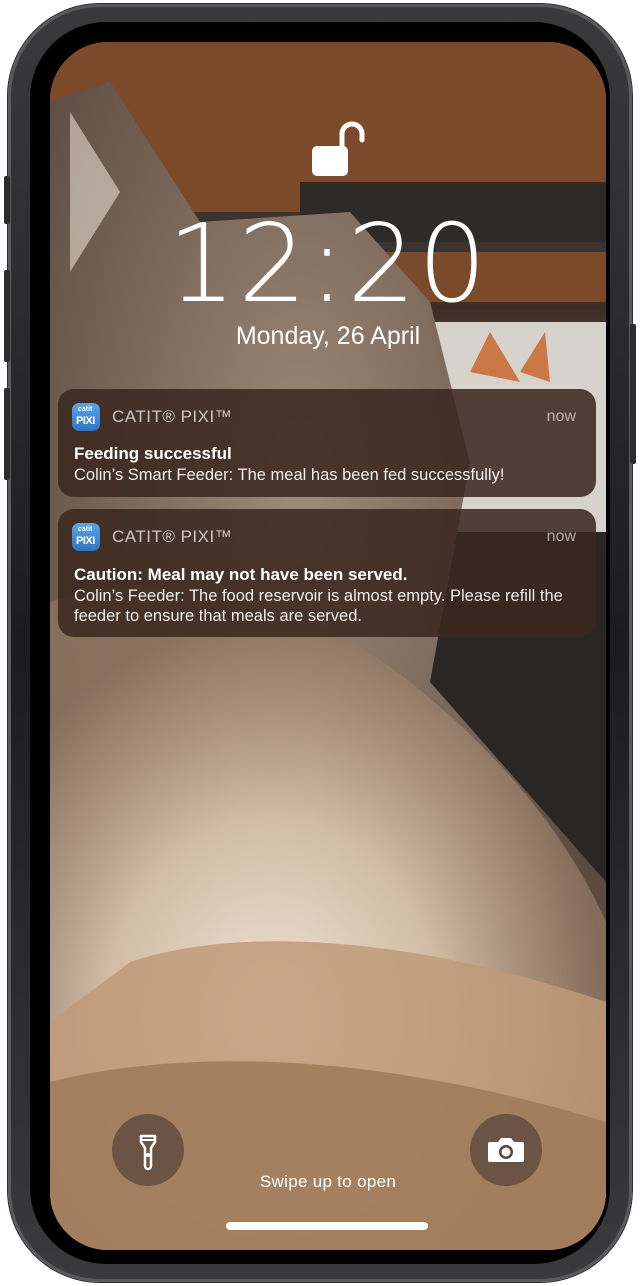 This screenshot has height=1286, width=640. I want to click on unlocked-padlock-icon, so click(338, 148).